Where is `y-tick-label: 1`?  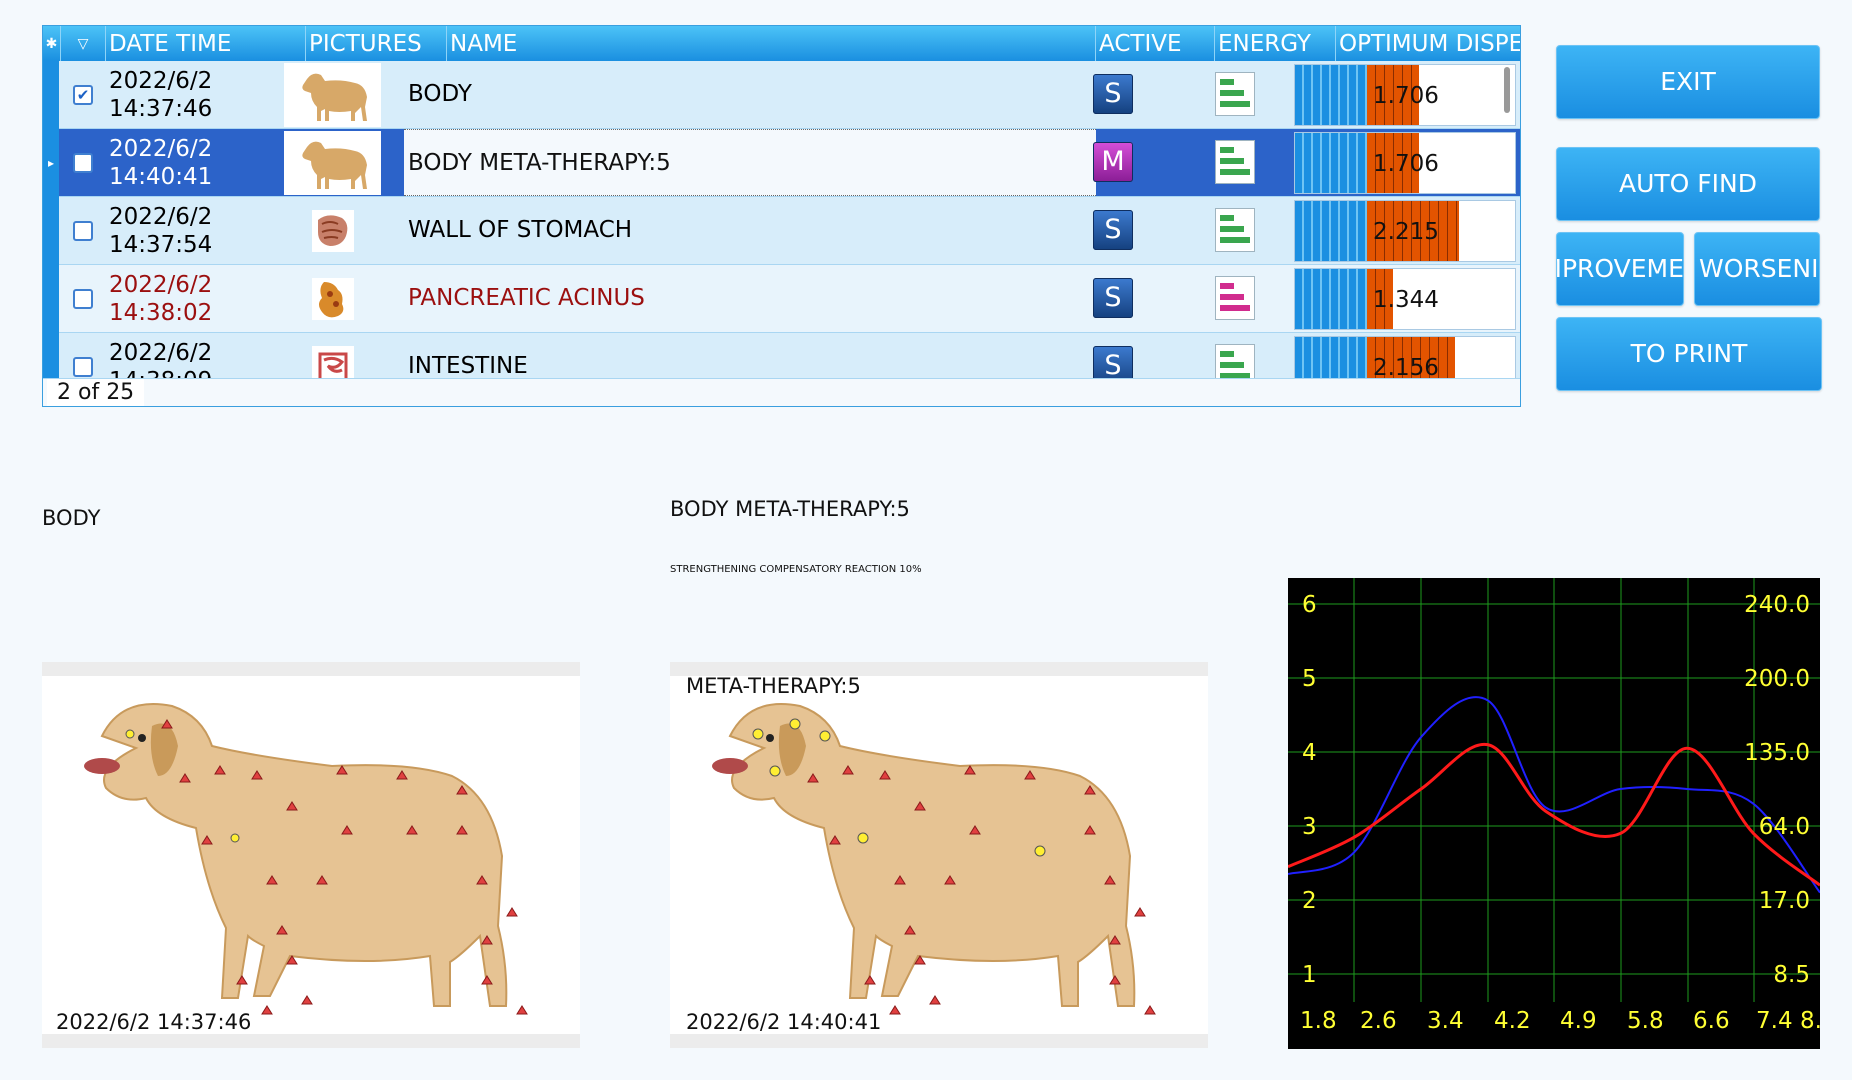
y-tick-label: 1 is located at coordinates (1309, 975).